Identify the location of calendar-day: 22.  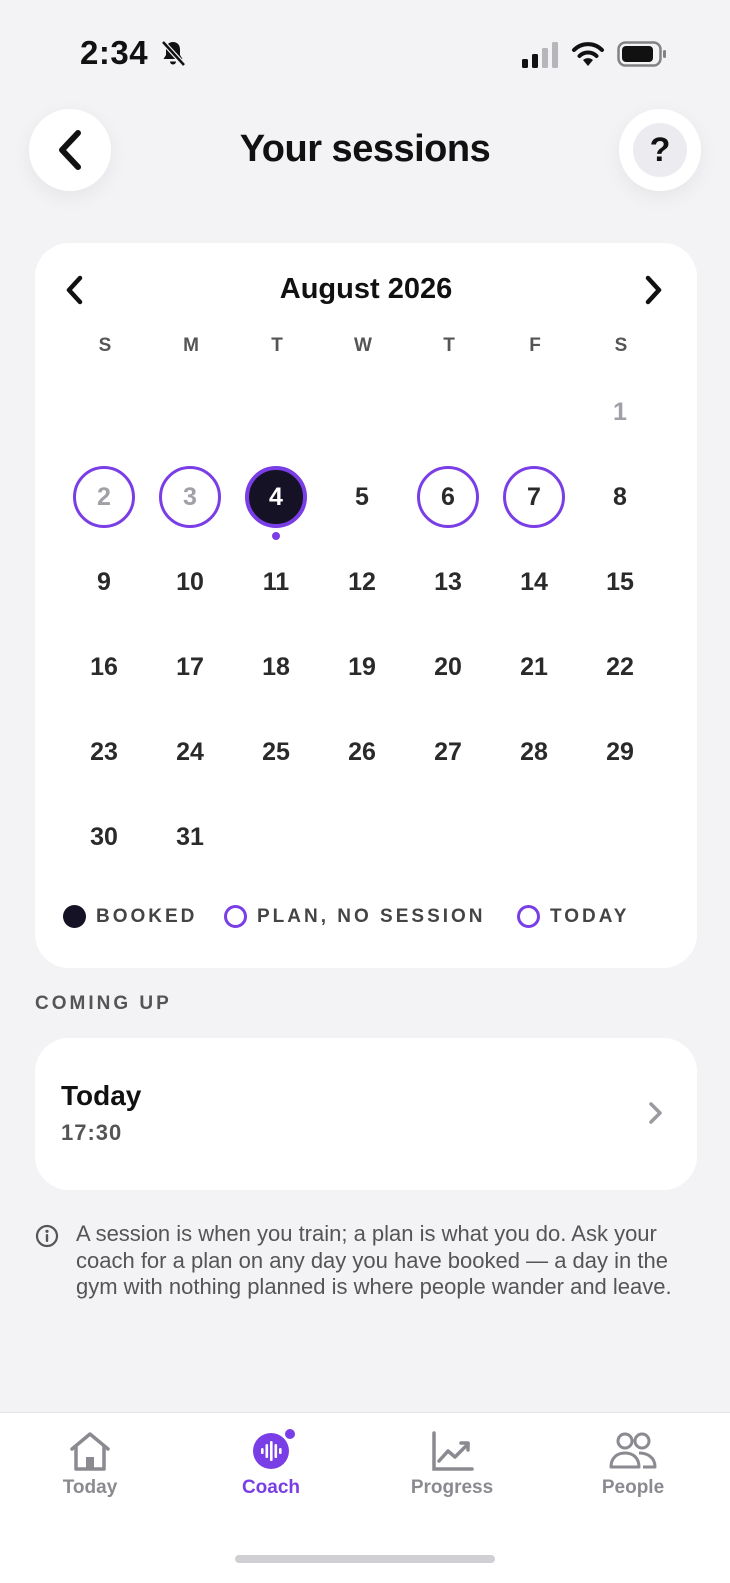
(620, 667).